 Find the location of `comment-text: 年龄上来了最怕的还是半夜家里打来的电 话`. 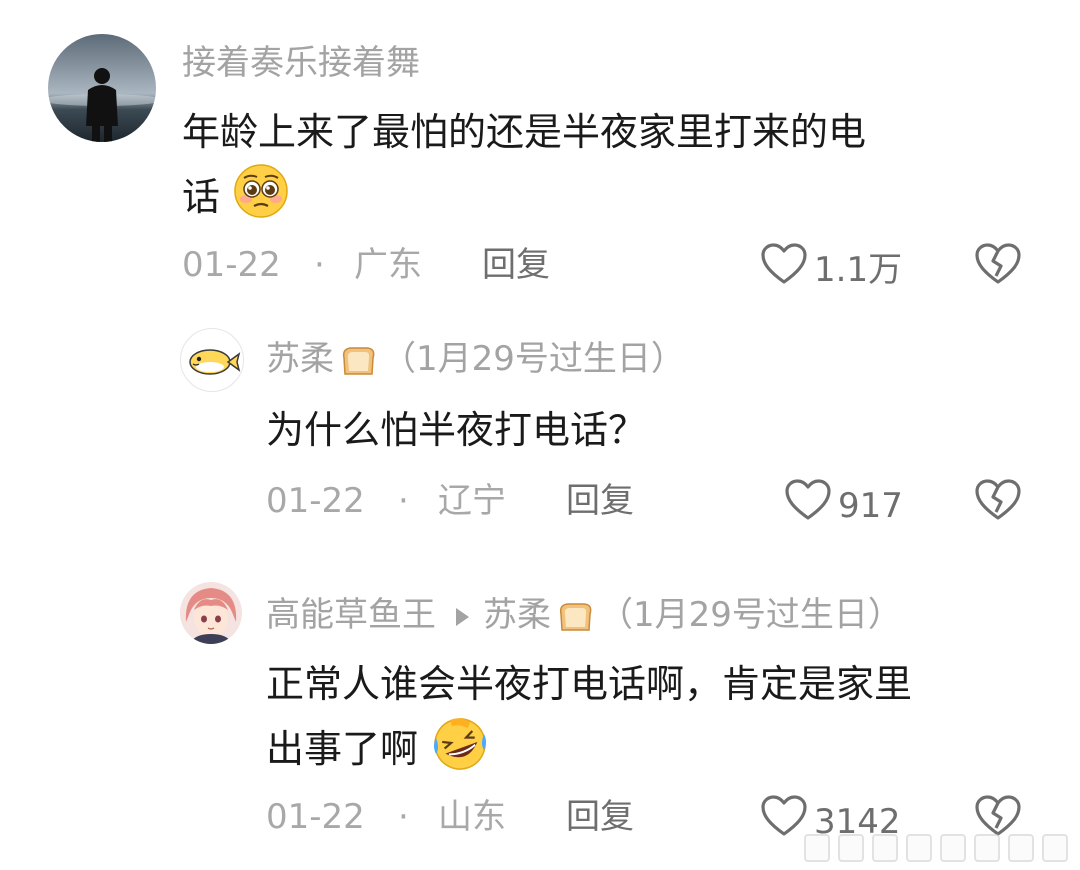

comment-text: 年龄上来了最怕的还是半夜家里打来的电 话 is located at coordinates (607, 169).